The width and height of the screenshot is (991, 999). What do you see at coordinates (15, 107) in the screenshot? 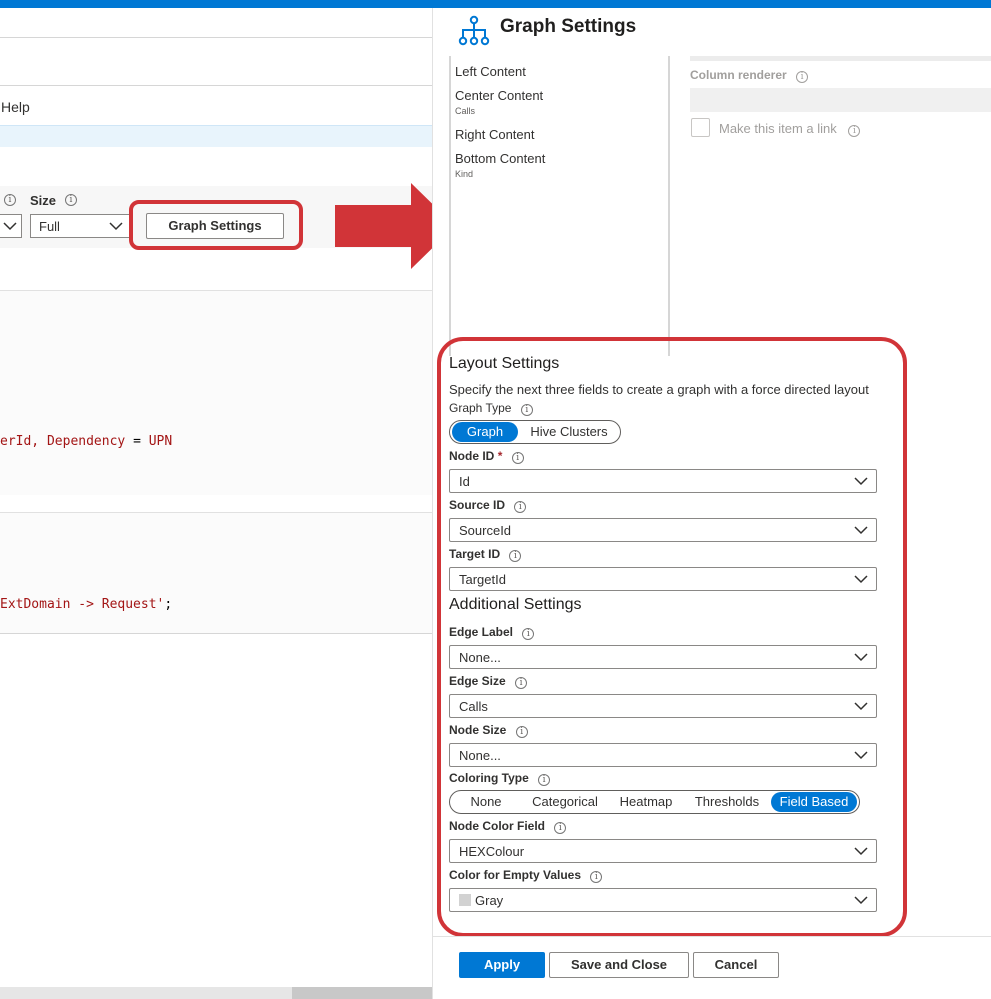
I see `help-menu-item: Help` at bounding box center [15, 107].